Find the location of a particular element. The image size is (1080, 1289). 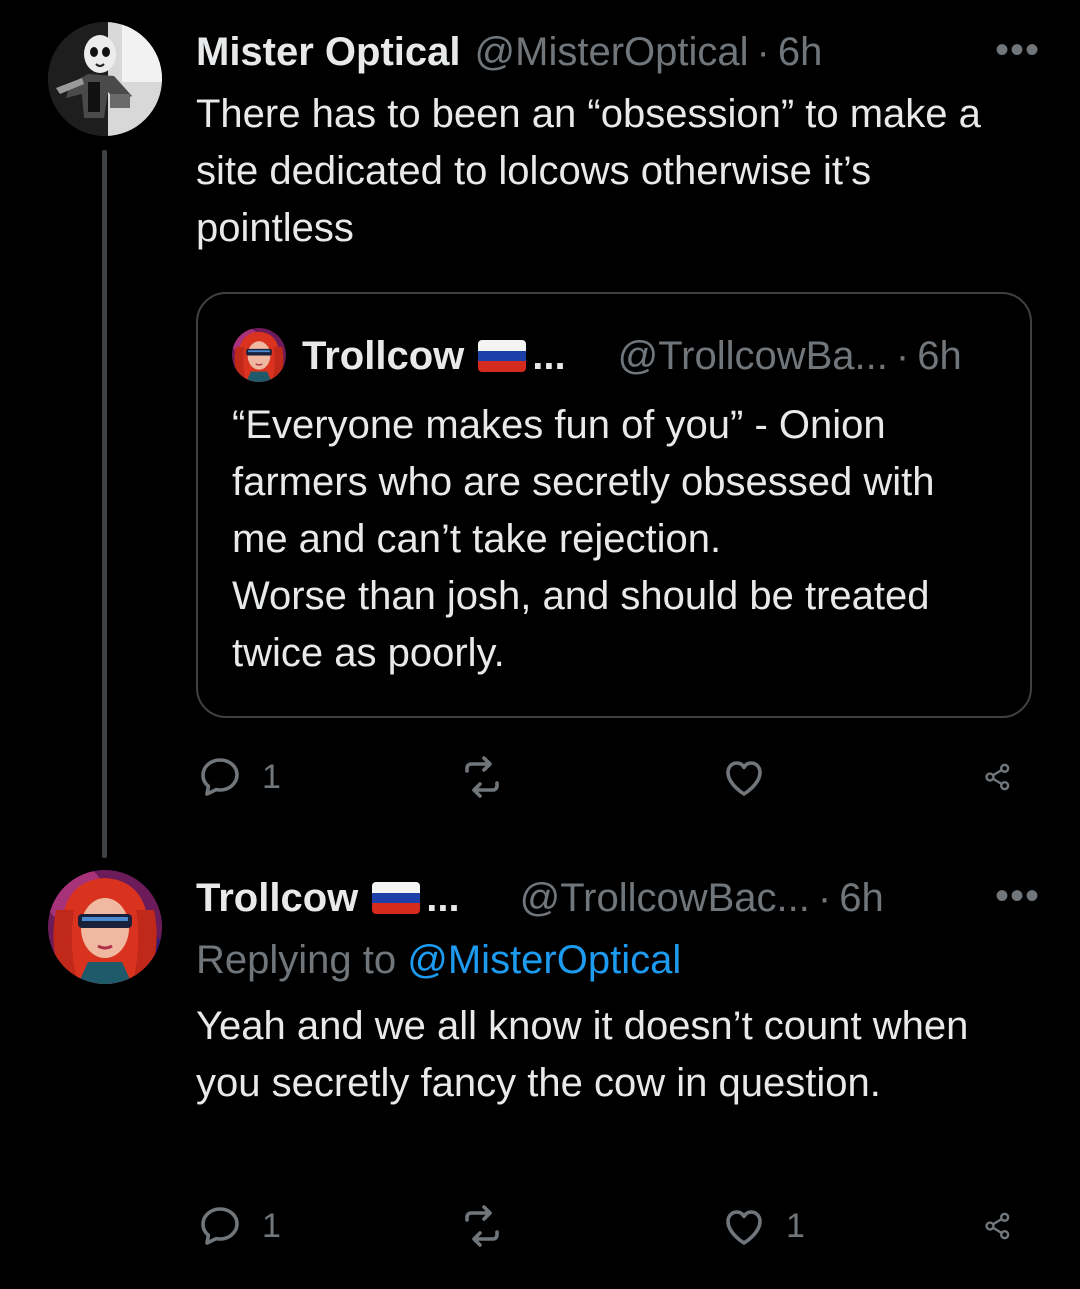

replying-prefix: Replying to is located at coordinates (296, 960).